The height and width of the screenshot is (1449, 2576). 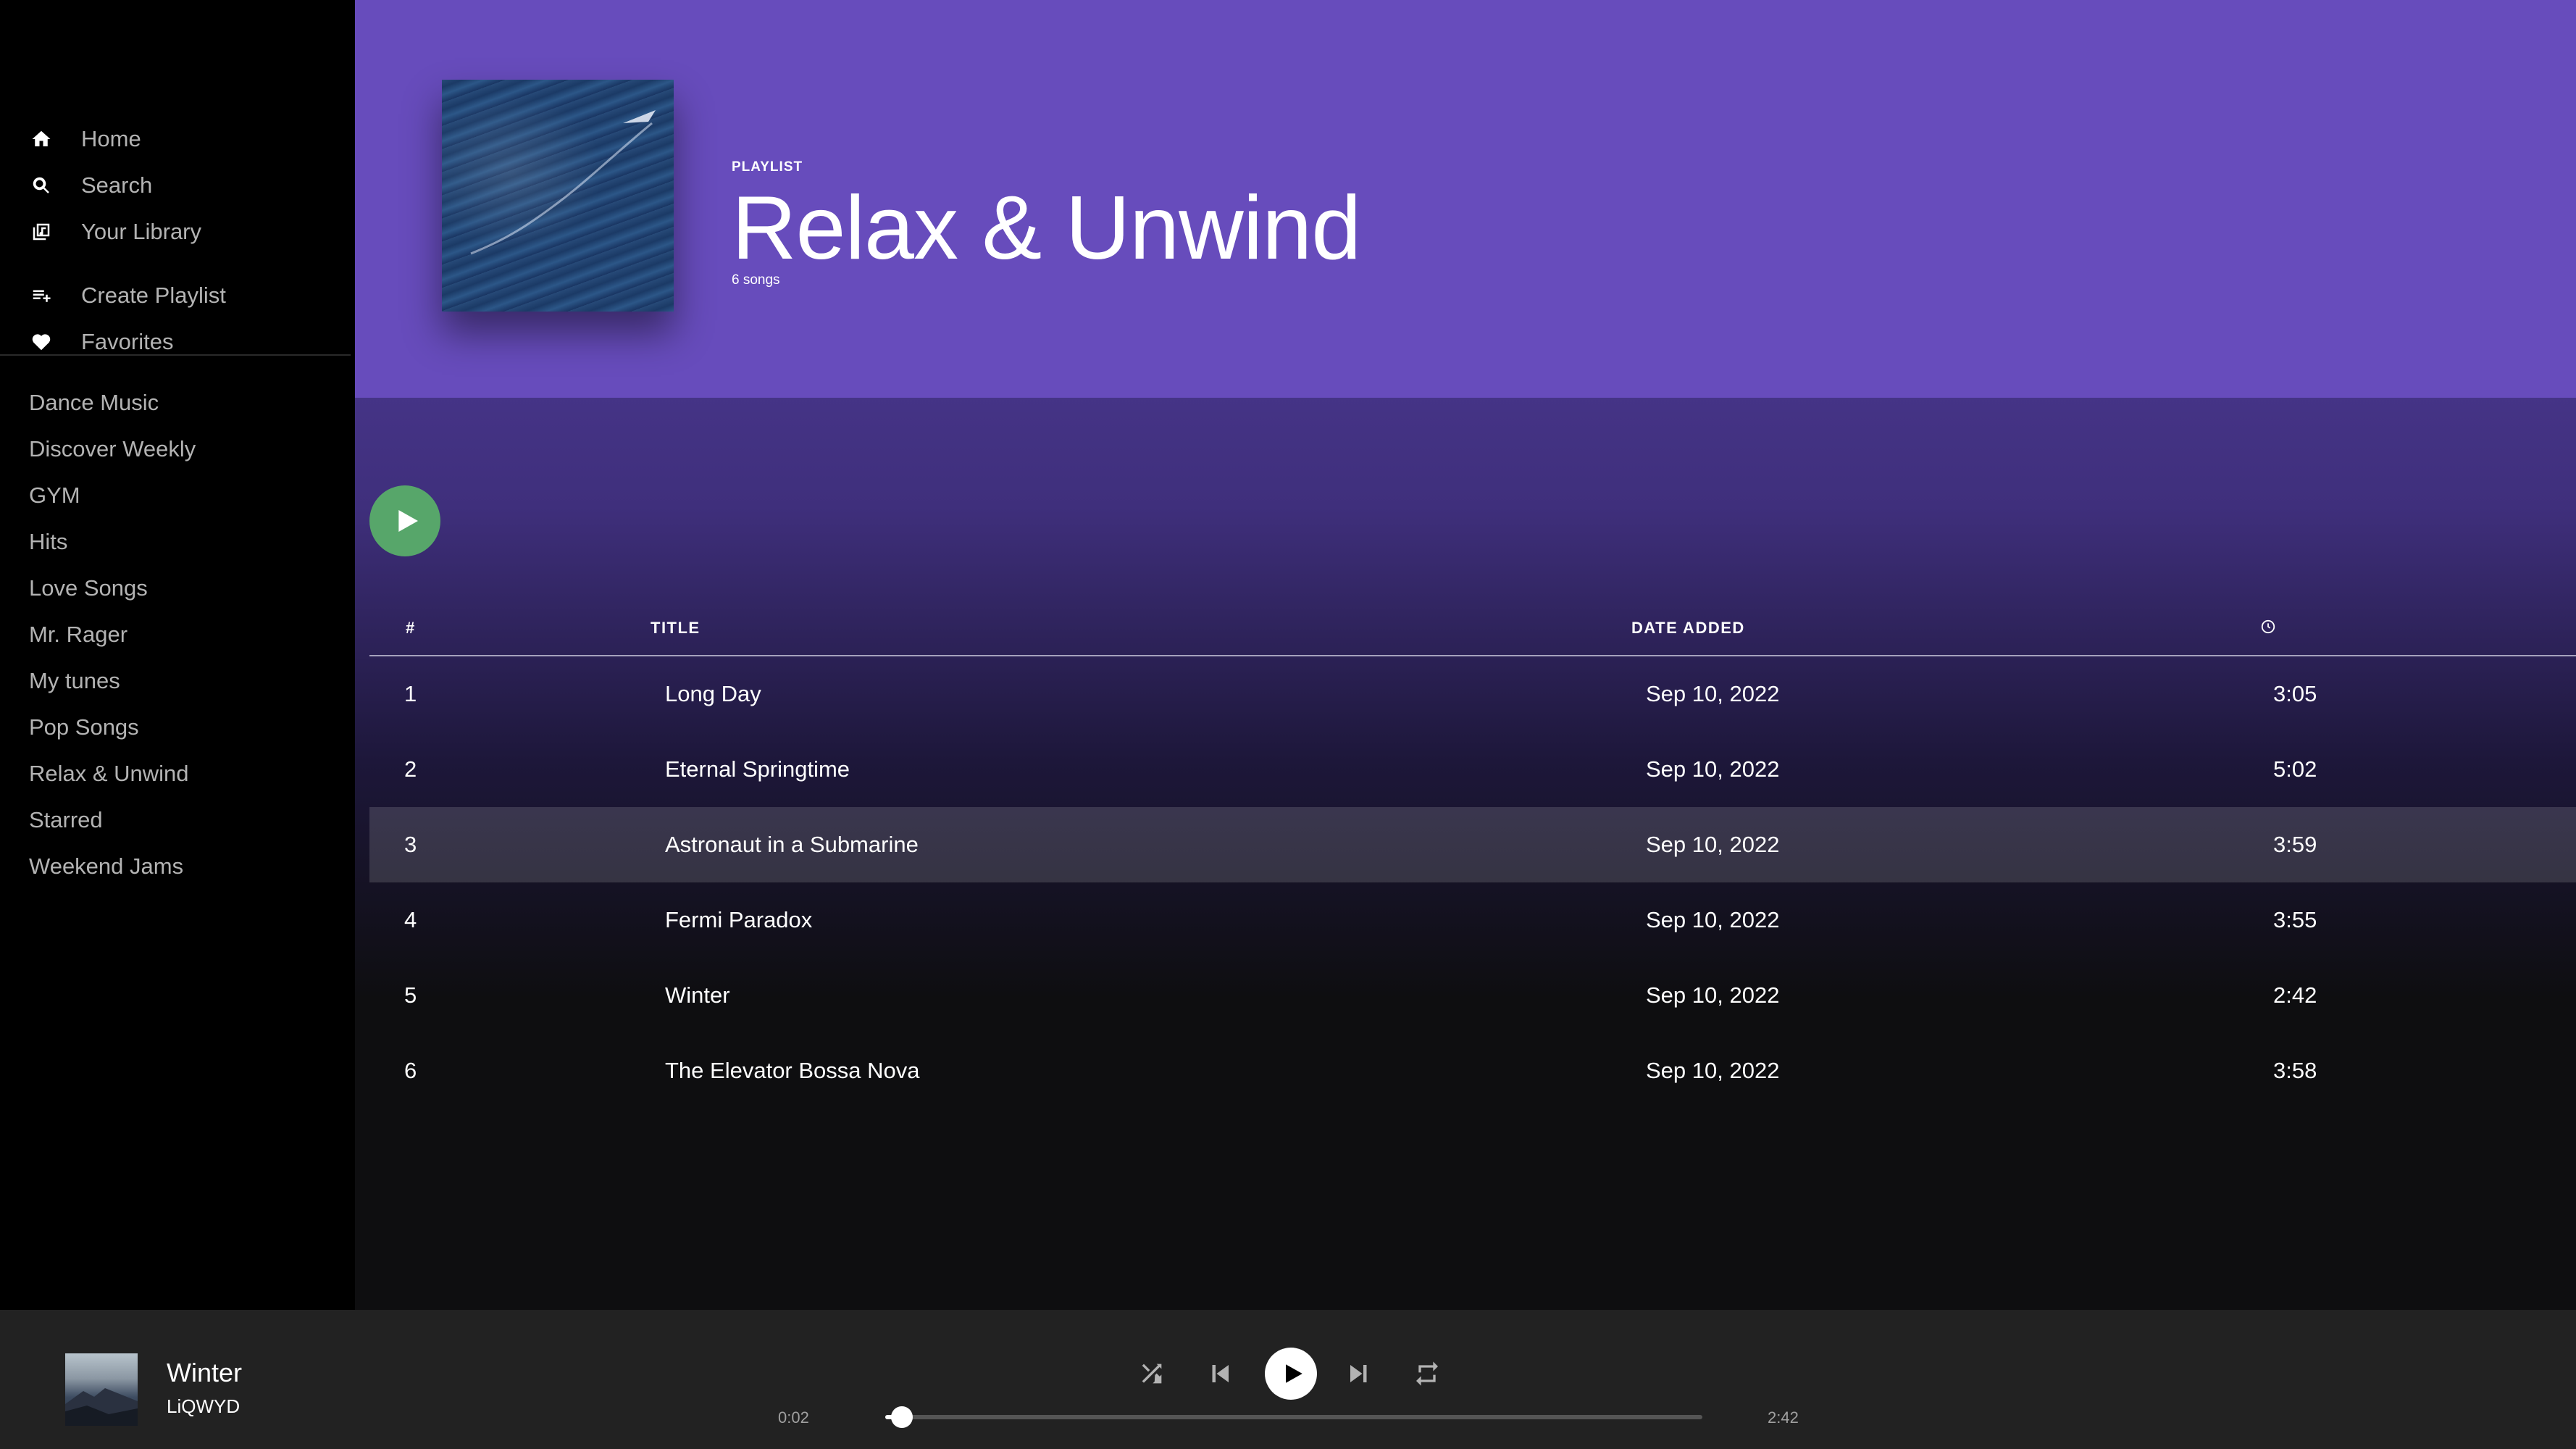 I want to click on sidebar-item-label: Search, so click(x=117, y=185).